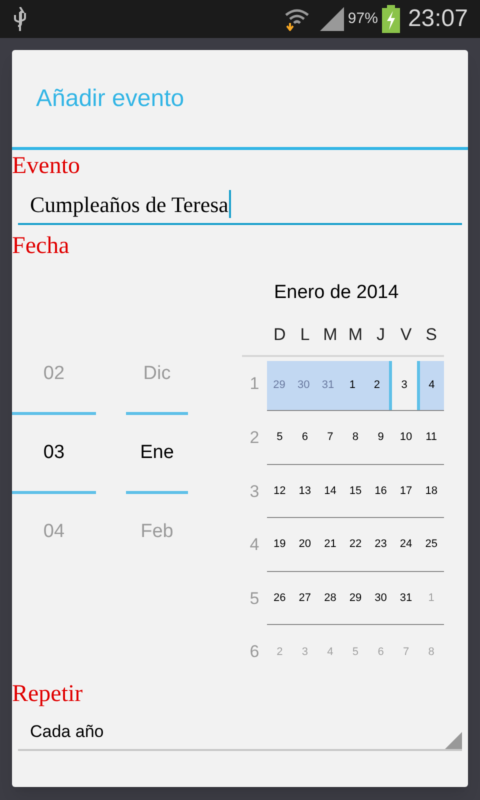  Describe the element at coordinates (305, 598) in the screenshot. I see `calendar-day: 27` at that location.